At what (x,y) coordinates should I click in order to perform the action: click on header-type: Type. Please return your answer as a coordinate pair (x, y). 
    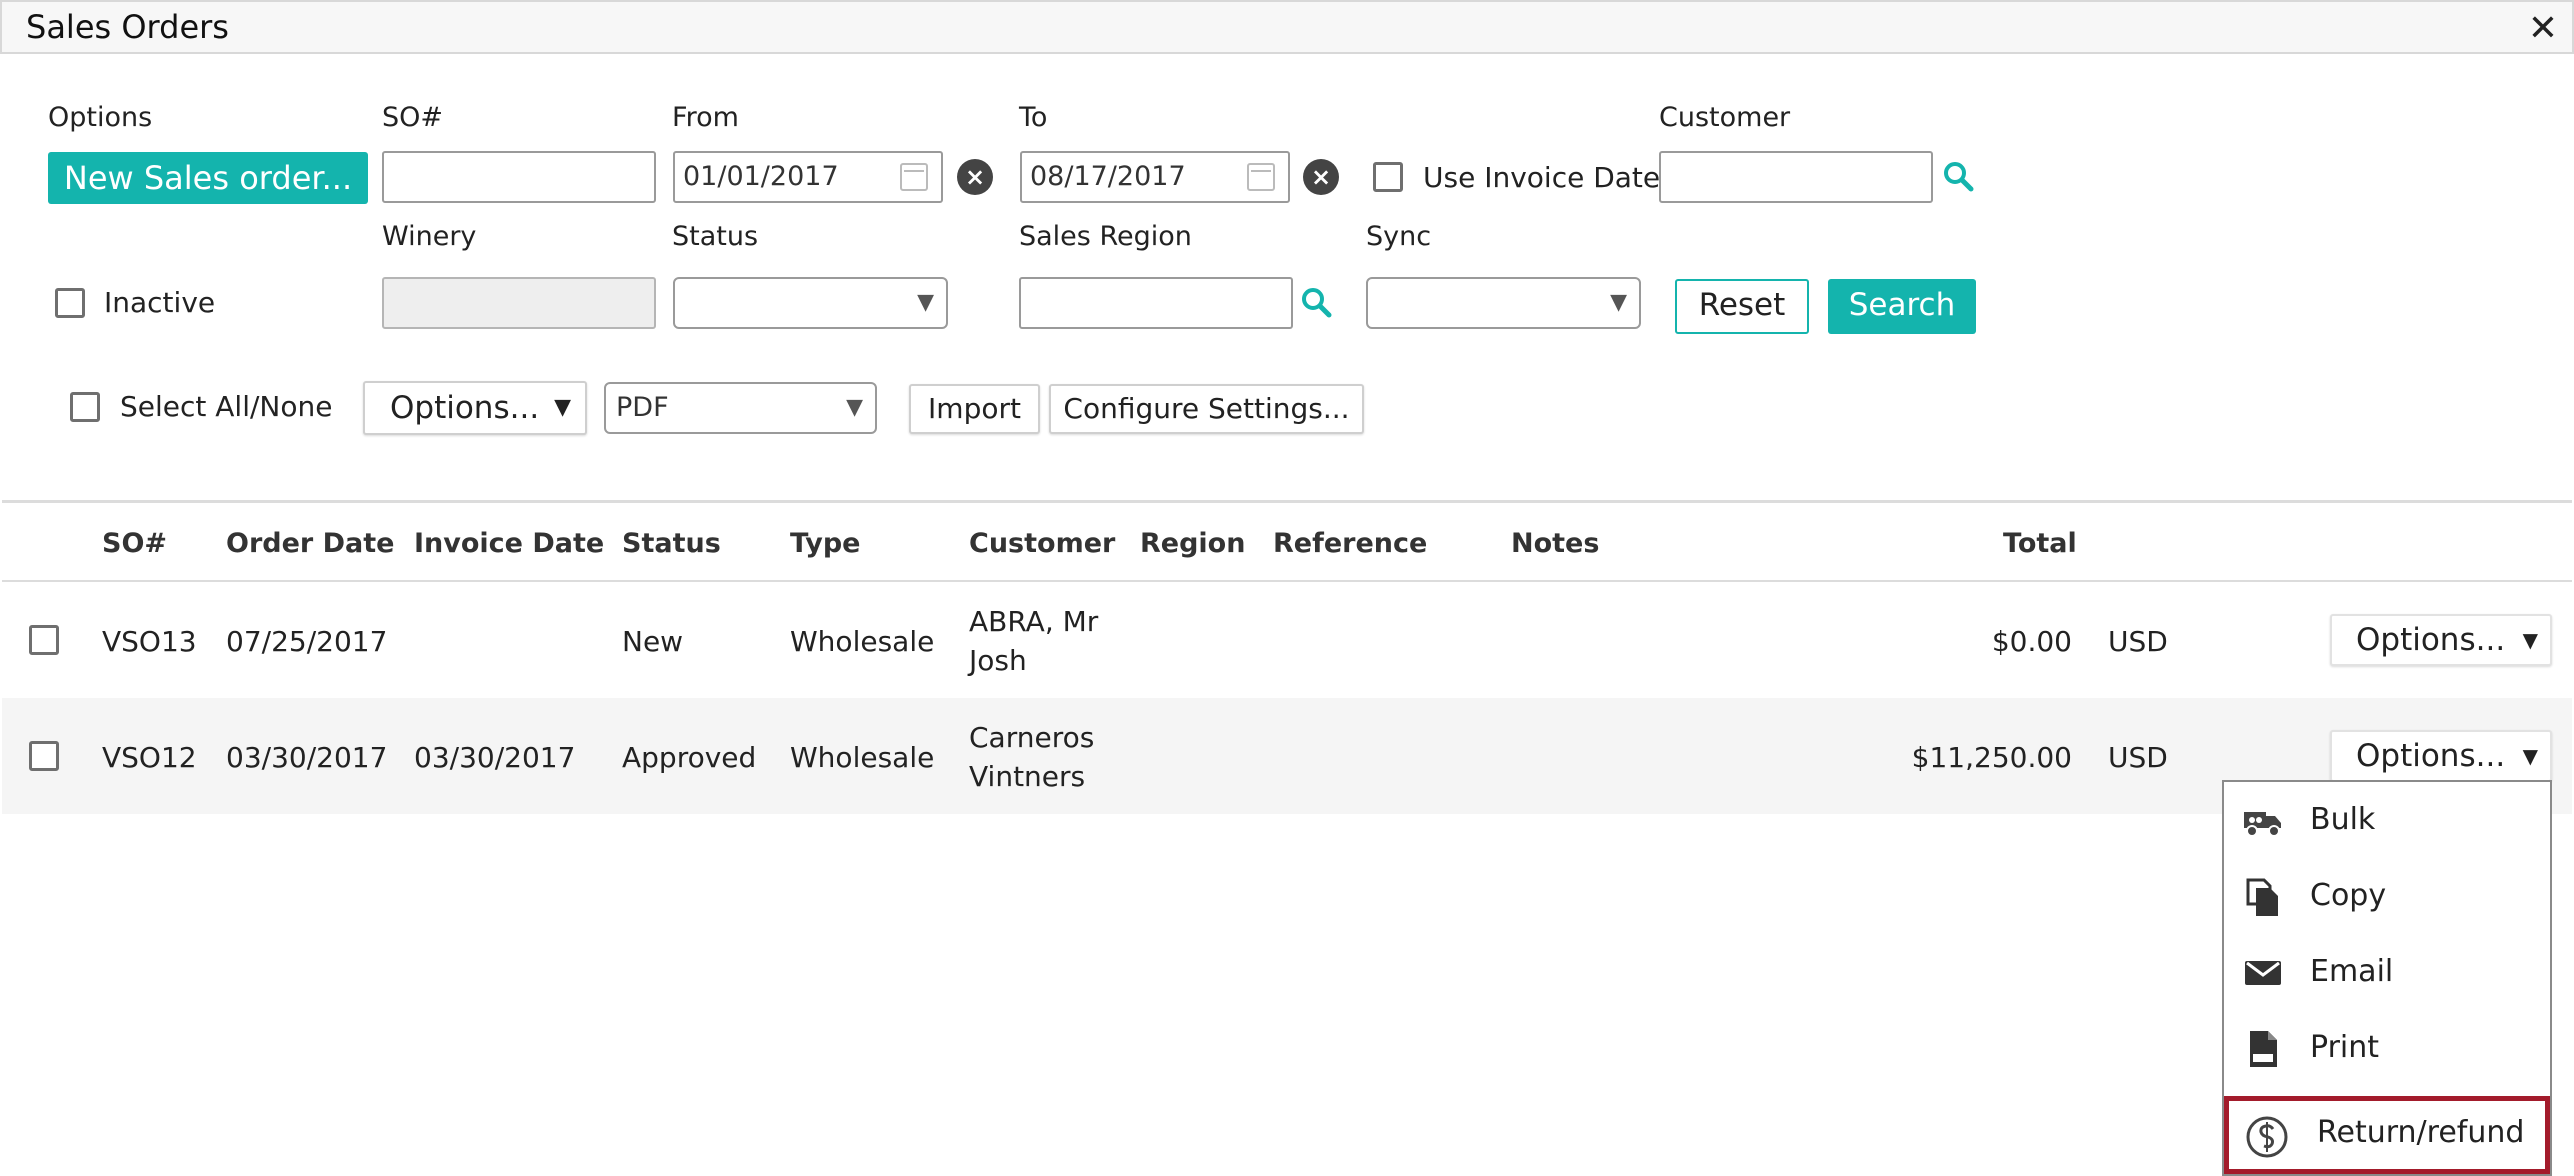
    Looking at the image, I should click on (825, 543).